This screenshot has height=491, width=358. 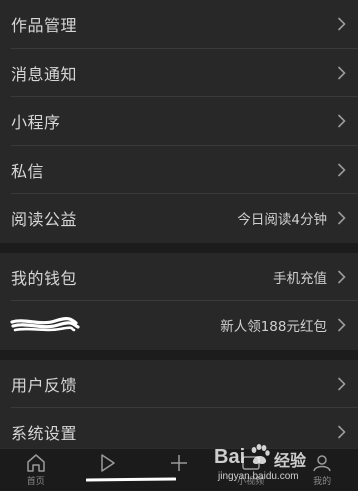 I want to click on tab-video, so click(x=108, y=470).